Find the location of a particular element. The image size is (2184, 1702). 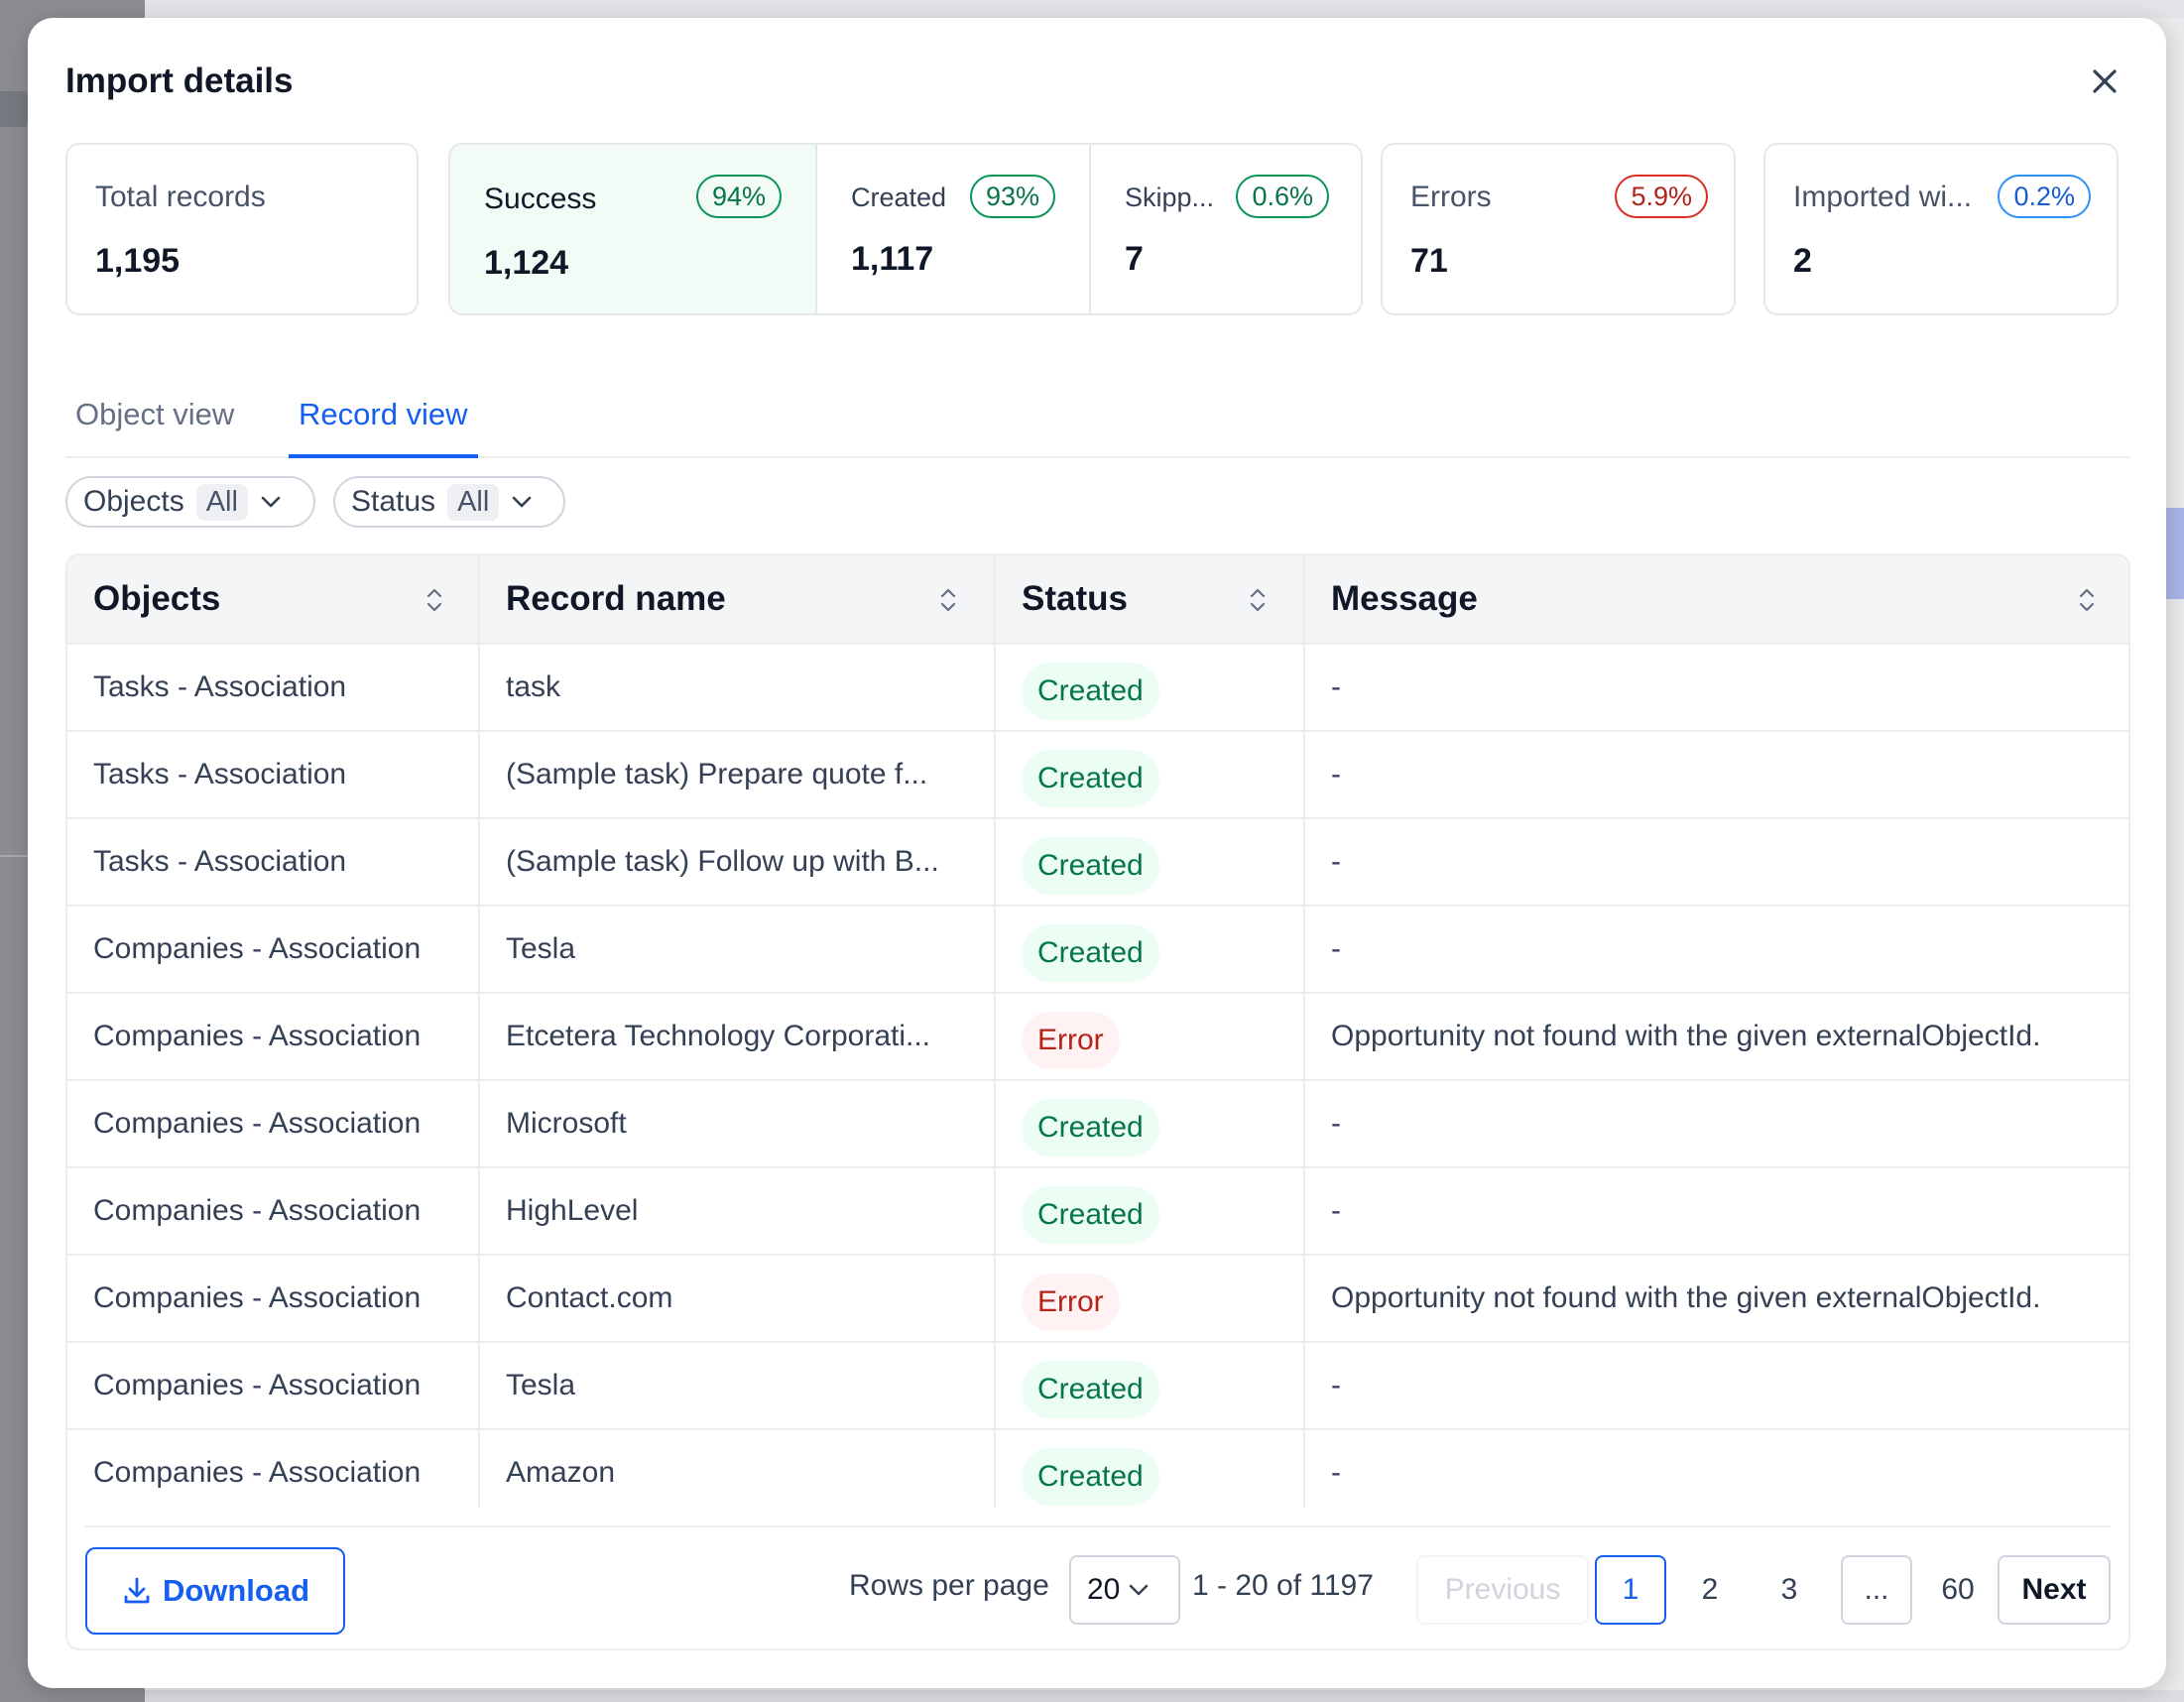

download-button: Download is located at coordinates (215, 1591).